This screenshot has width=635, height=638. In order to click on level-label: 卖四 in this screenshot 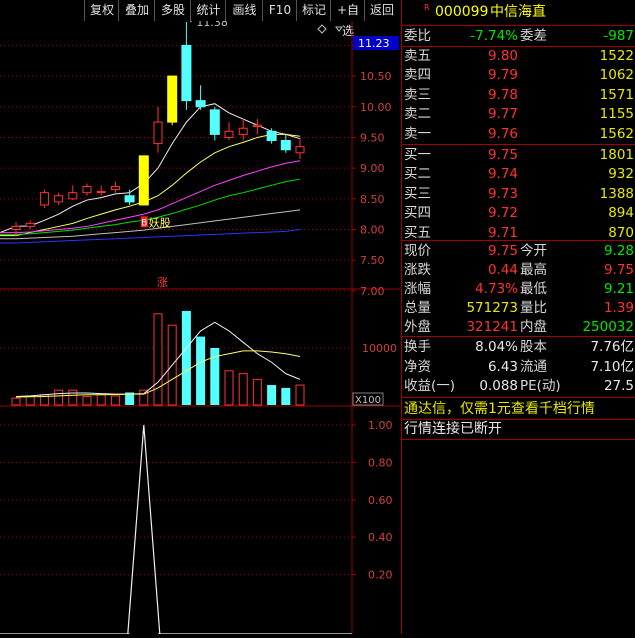, I will do `click(417, 75)`.